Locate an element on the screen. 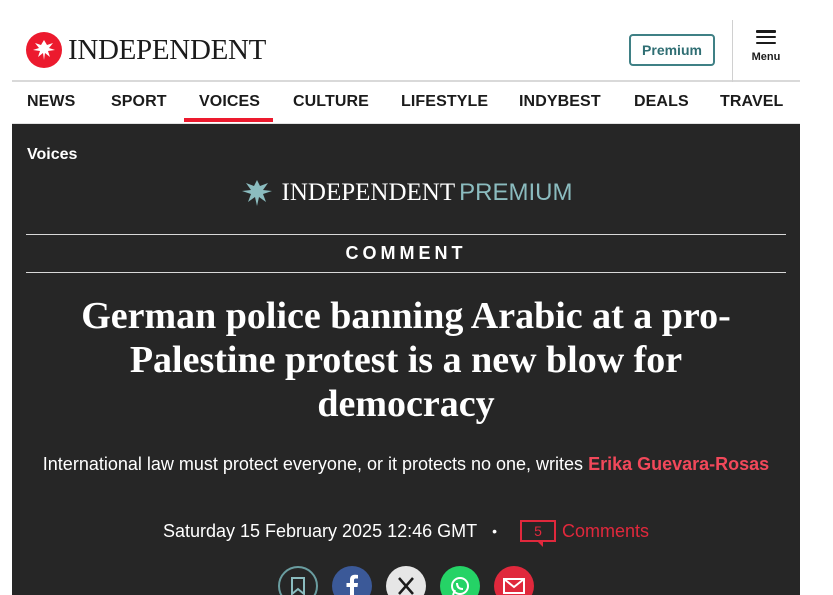 This screenshot has height=595, width=833. bookmark-icon is located at coordinates (298, 580).